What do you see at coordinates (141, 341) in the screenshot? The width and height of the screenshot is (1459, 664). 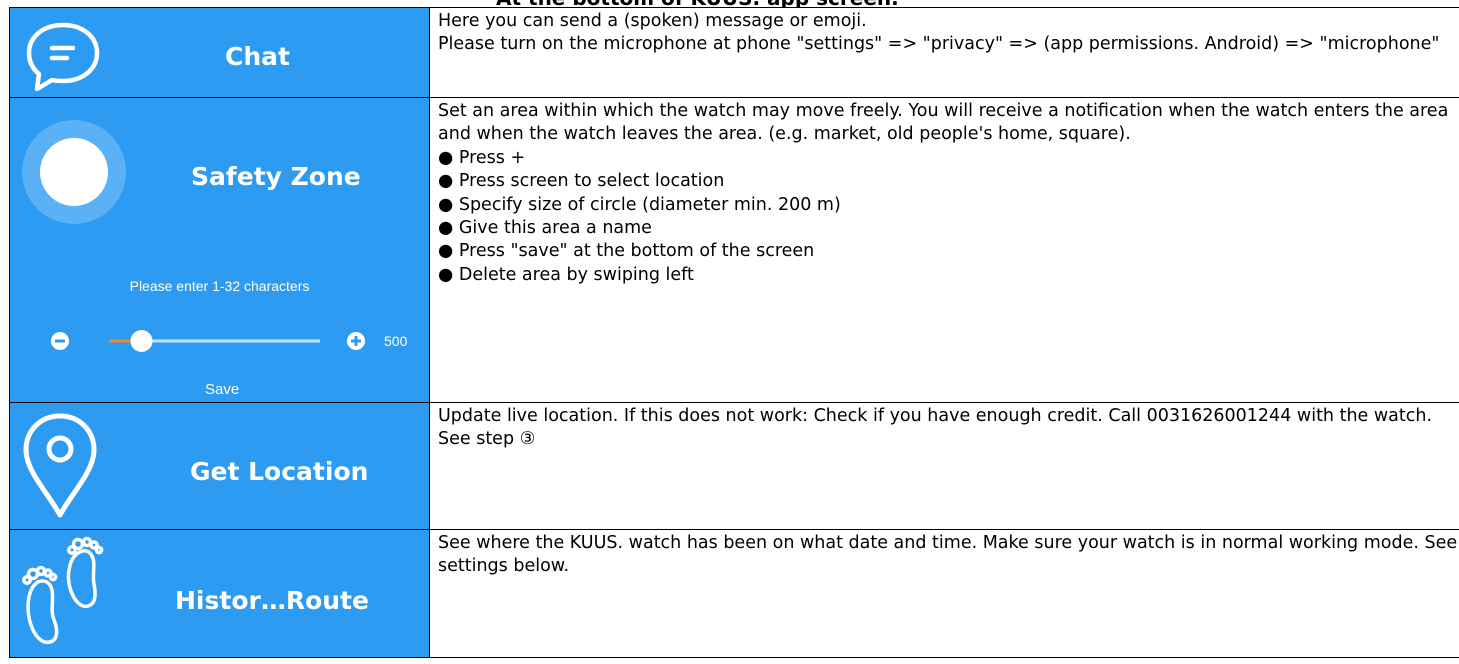 I see `slider-thumb` at bounding box center [141, 341].